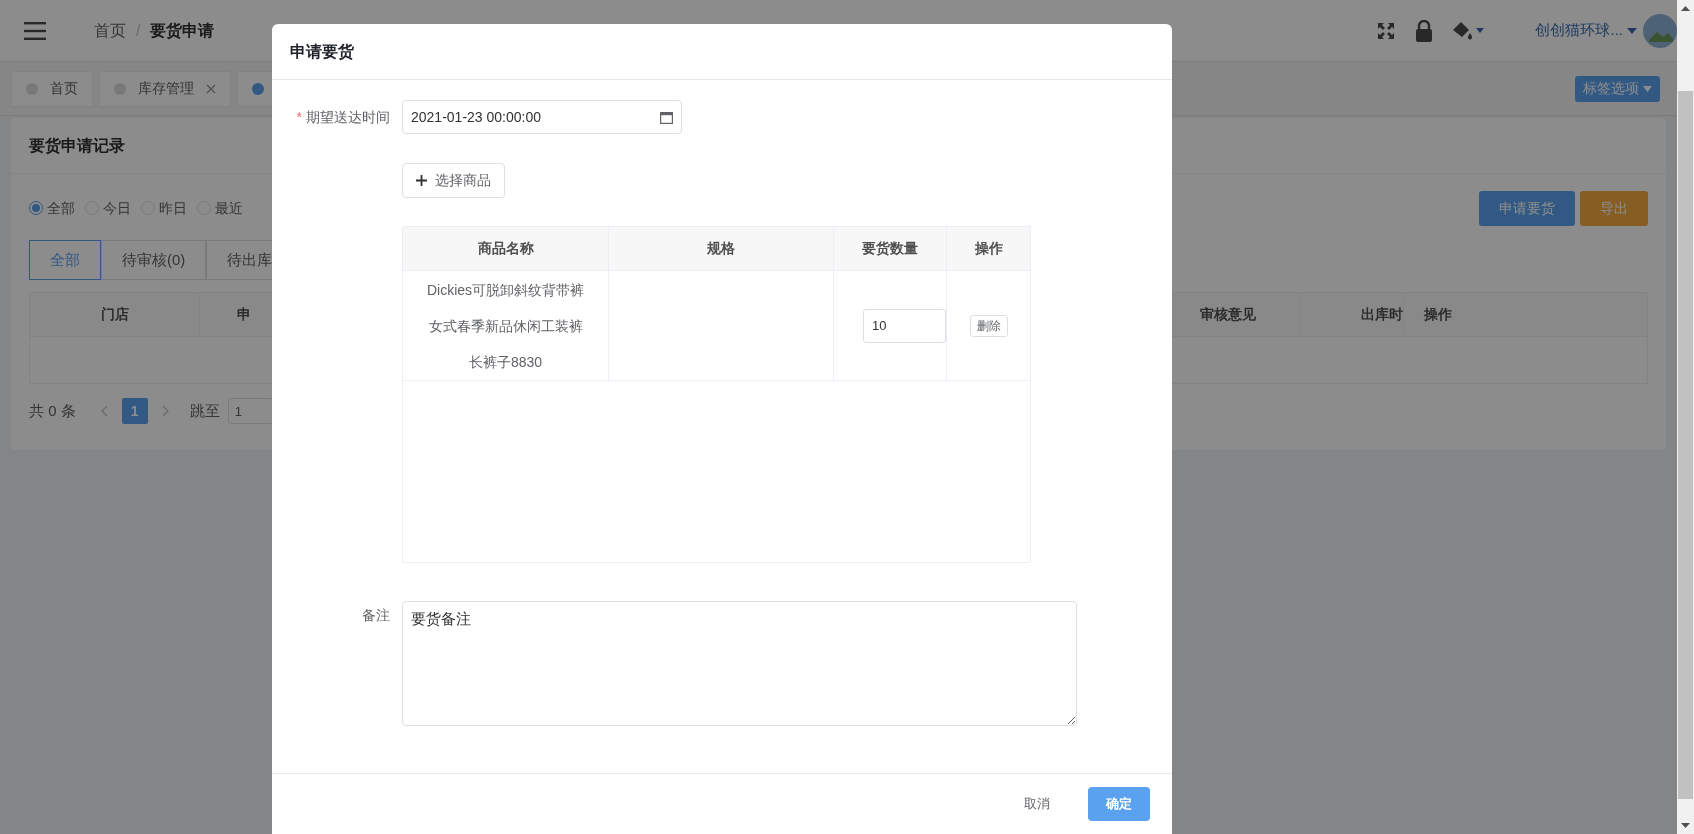 This screenshot has height=834, width=1694. What do you see at coordinates (154, 260) in the screenshot?
I see `status-tab: 待审核(0)` at bounding box center [154, 260].